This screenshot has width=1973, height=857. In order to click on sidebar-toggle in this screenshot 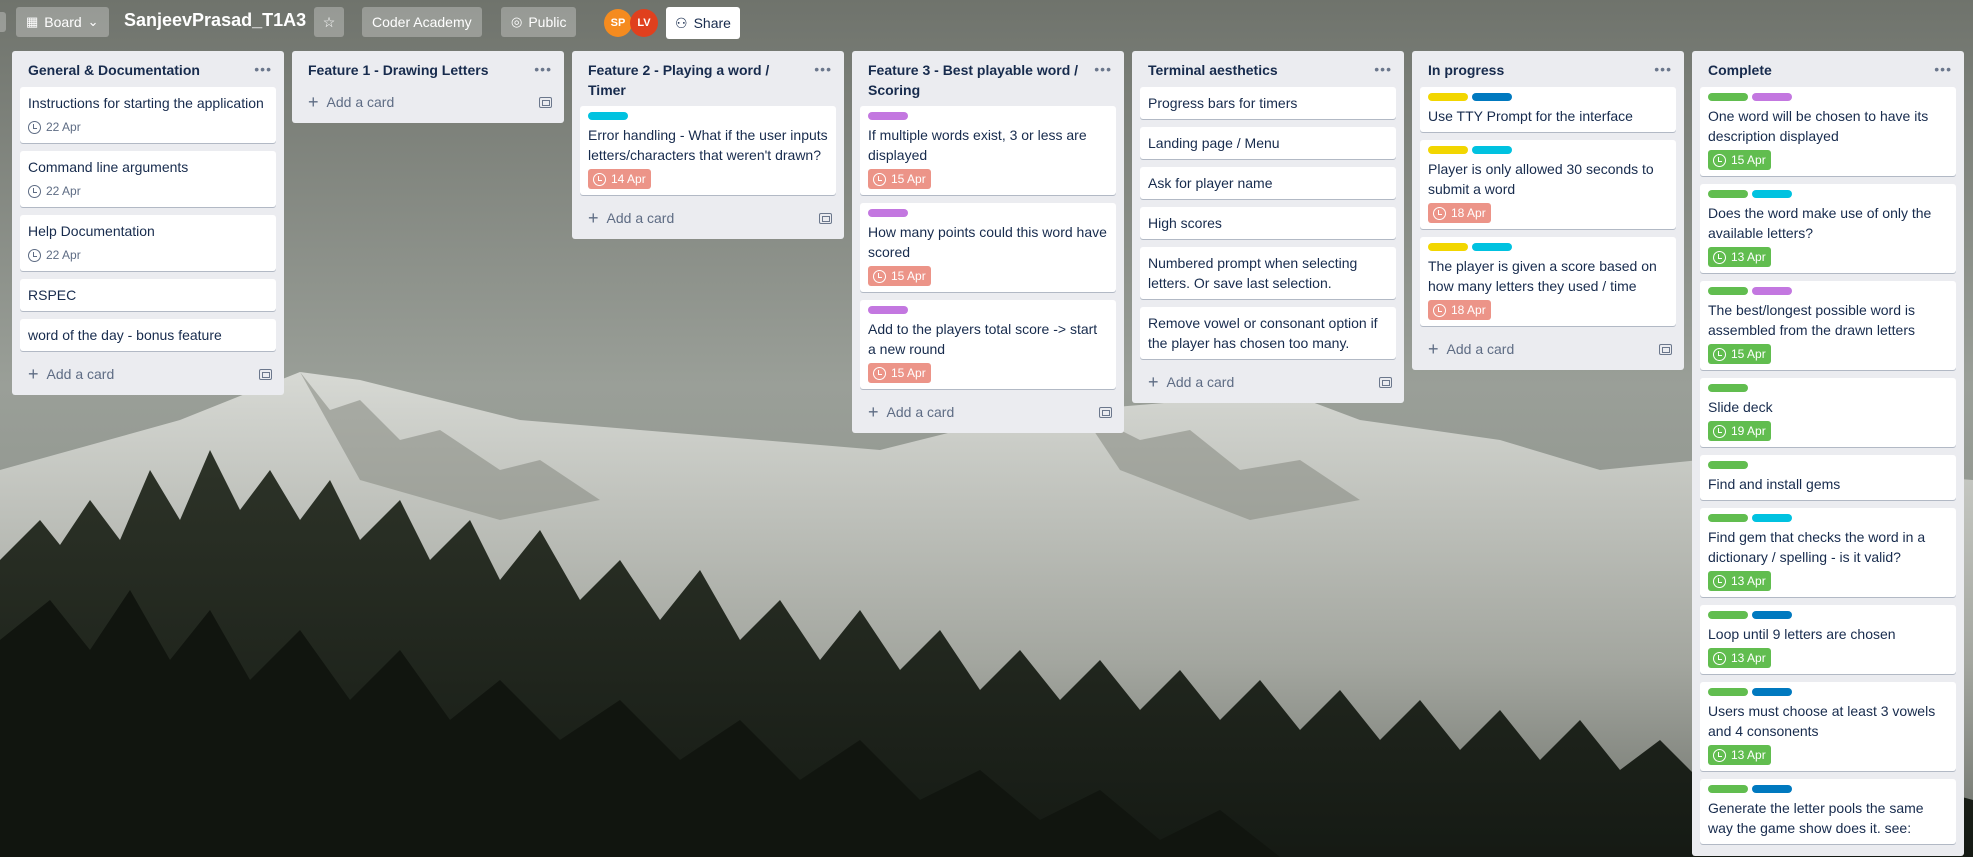, I will do `click(3, 22)`.